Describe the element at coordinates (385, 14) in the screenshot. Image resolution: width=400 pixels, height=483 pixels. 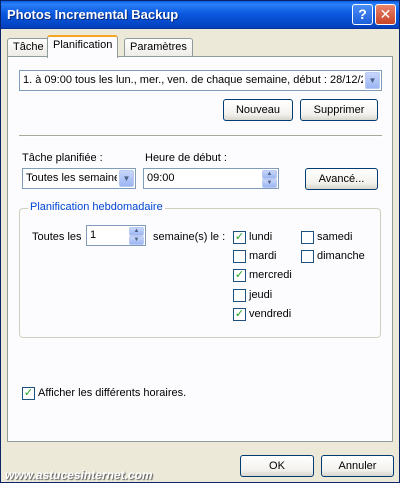
I see `close-button: ✕` at that location.